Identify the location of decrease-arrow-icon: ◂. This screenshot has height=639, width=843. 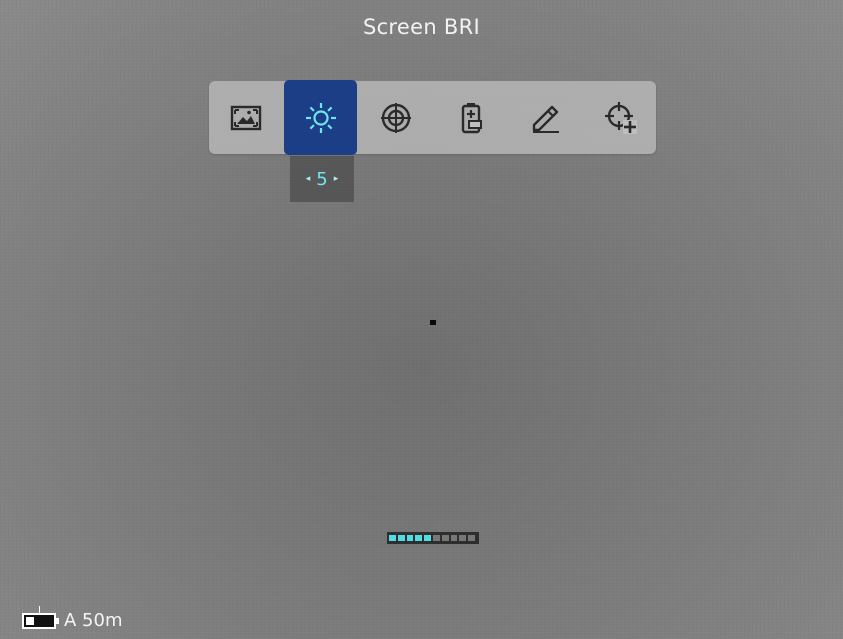
(308, 179).